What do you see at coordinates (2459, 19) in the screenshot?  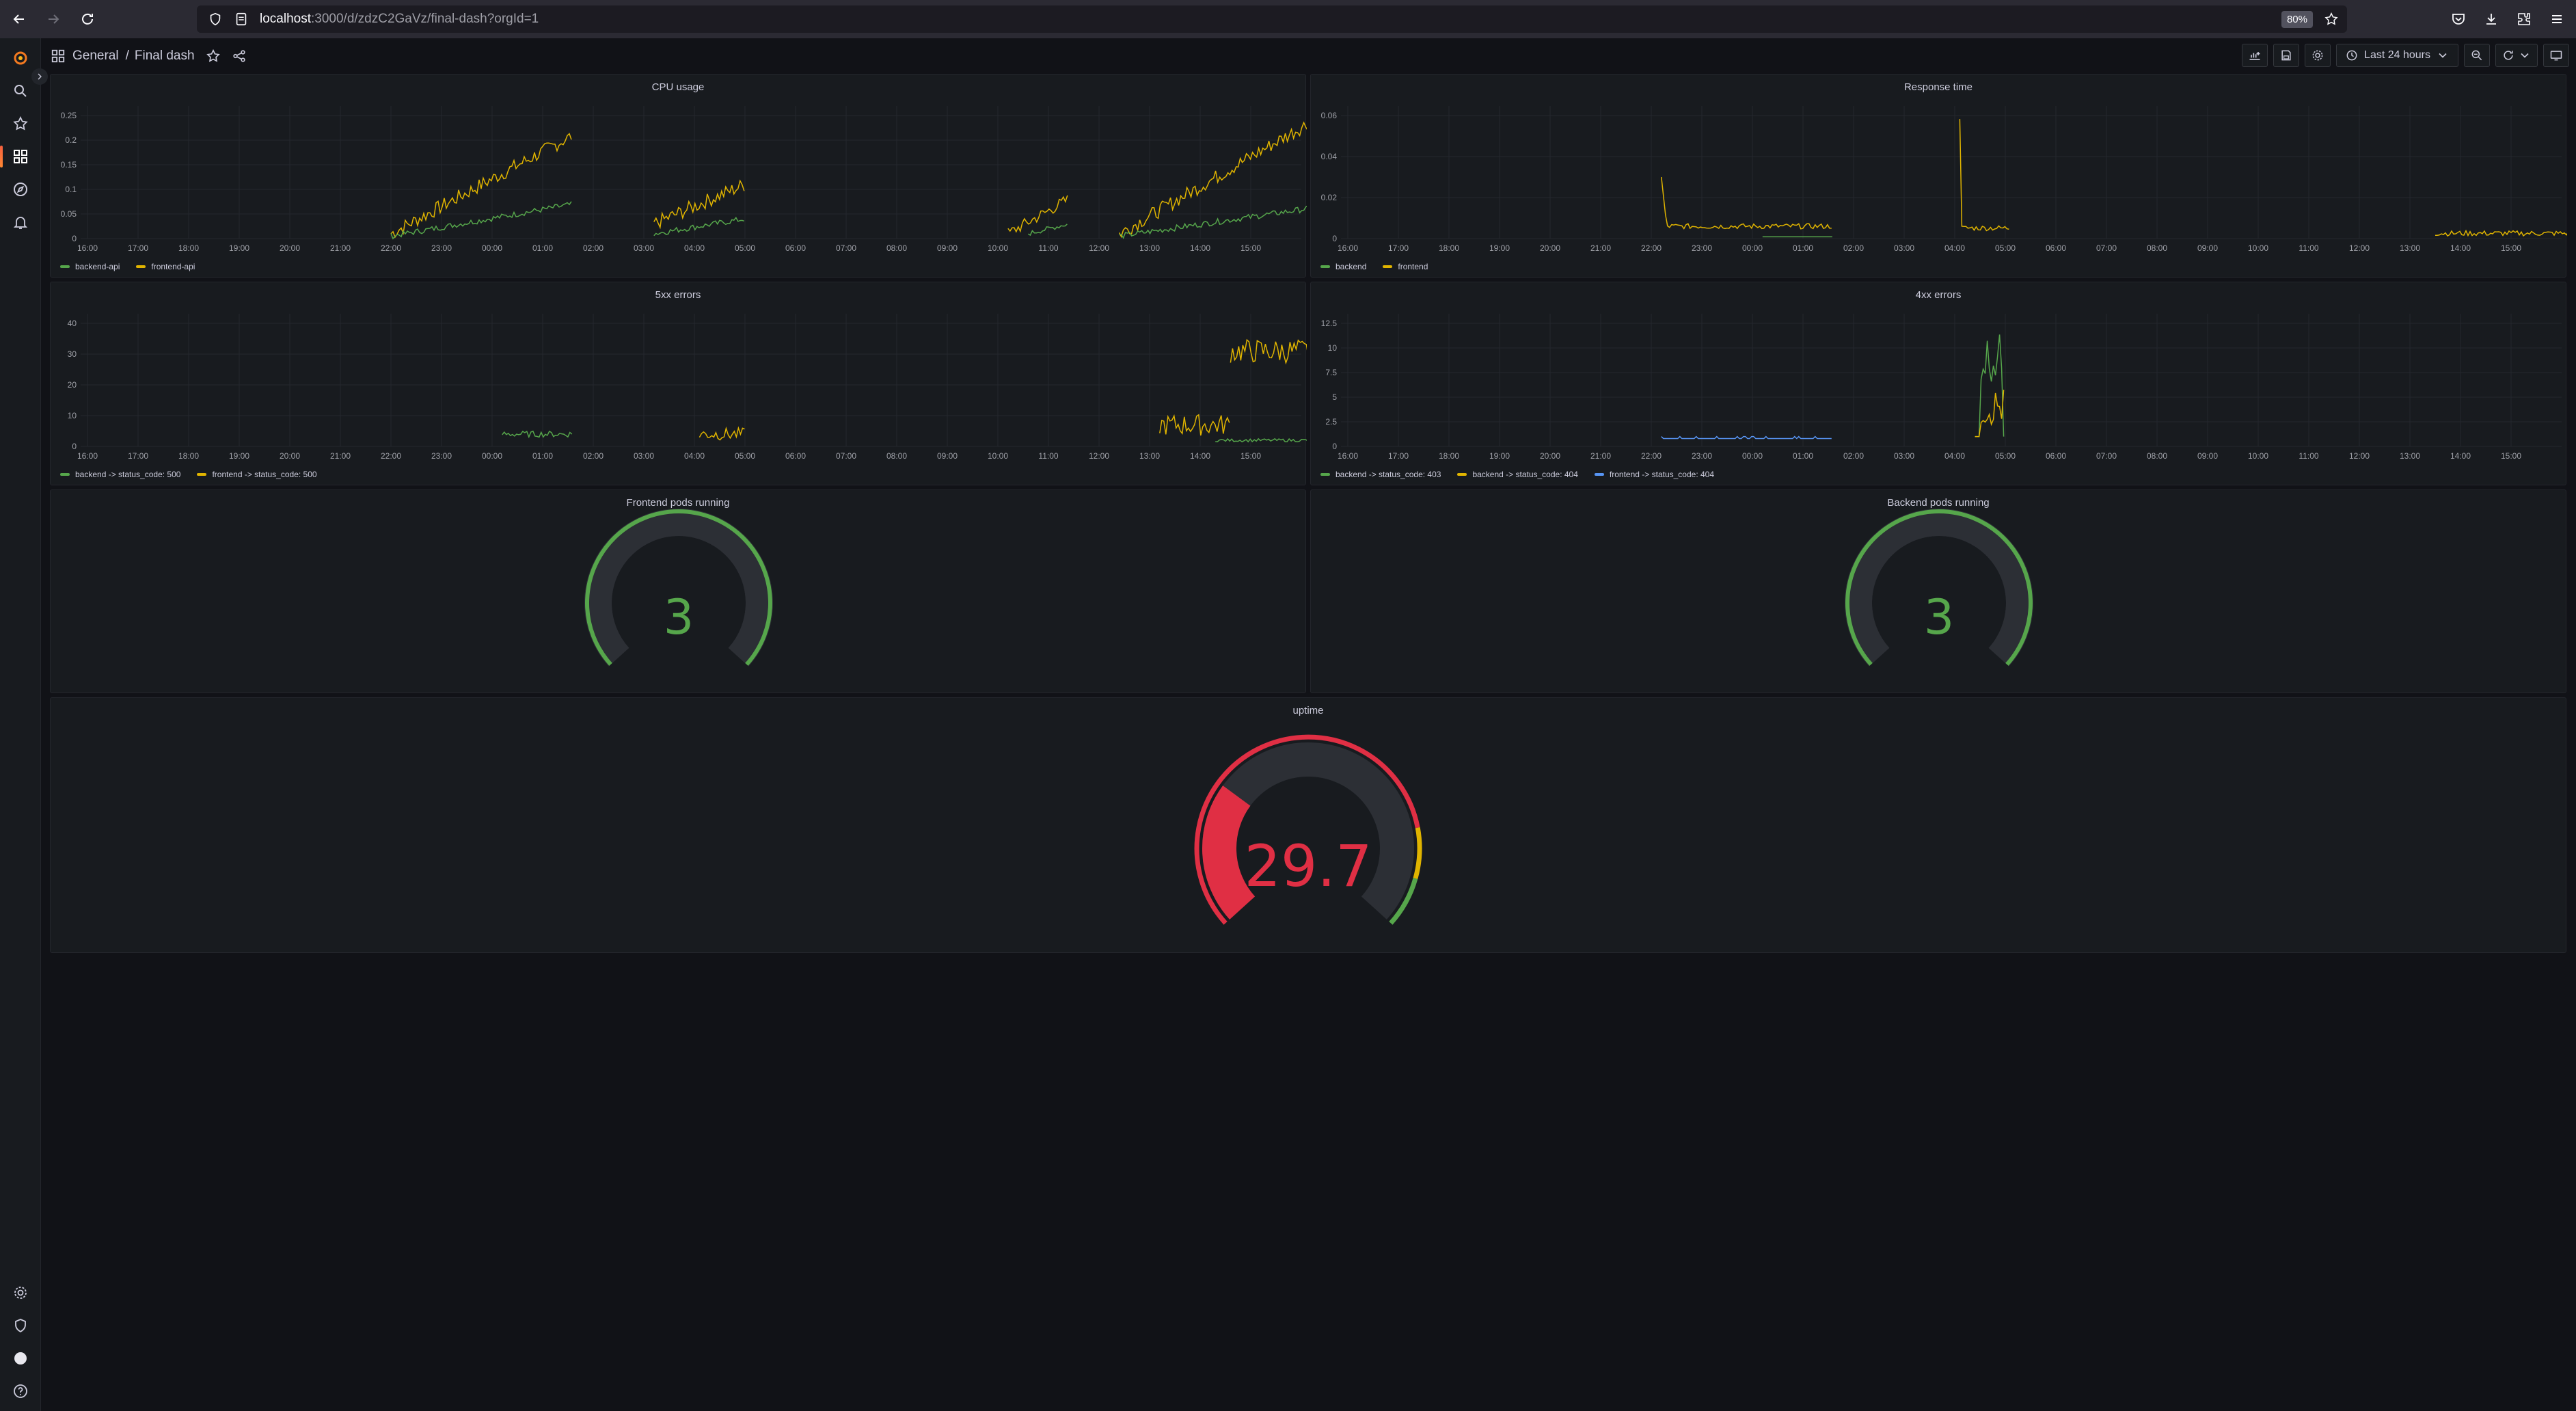 I see `pocket-icon` at bounding box center [2459, 19].